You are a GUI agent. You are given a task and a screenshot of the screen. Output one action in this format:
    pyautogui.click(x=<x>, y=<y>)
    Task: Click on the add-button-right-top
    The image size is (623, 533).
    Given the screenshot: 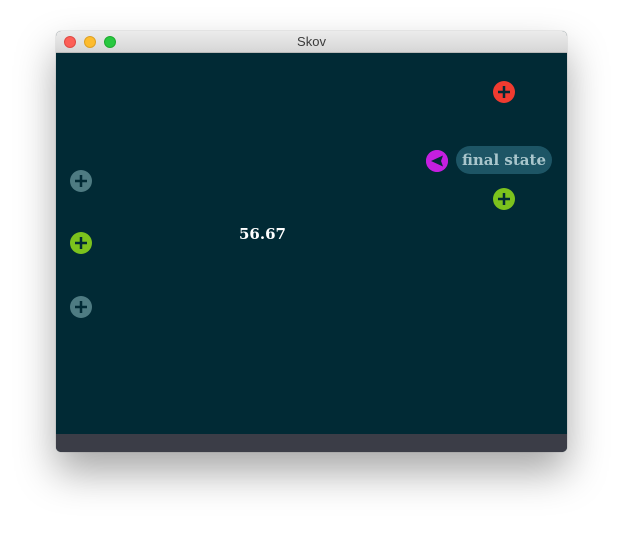 What is the action you would take?
    pyautogui.click(x=504, y=92)
    